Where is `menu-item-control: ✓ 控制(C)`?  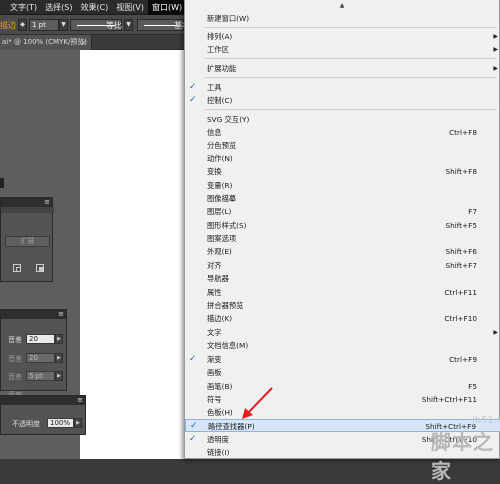 menu-item-control: ✓ 控制(C) is located at coordinates (342, 100).